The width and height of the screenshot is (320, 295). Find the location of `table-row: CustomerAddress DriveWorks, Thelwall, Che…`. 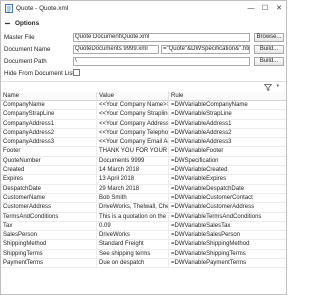

table-row: CustomerAddress DriveWorks, Thelwall, Che… is located at coordinates (143, 208).